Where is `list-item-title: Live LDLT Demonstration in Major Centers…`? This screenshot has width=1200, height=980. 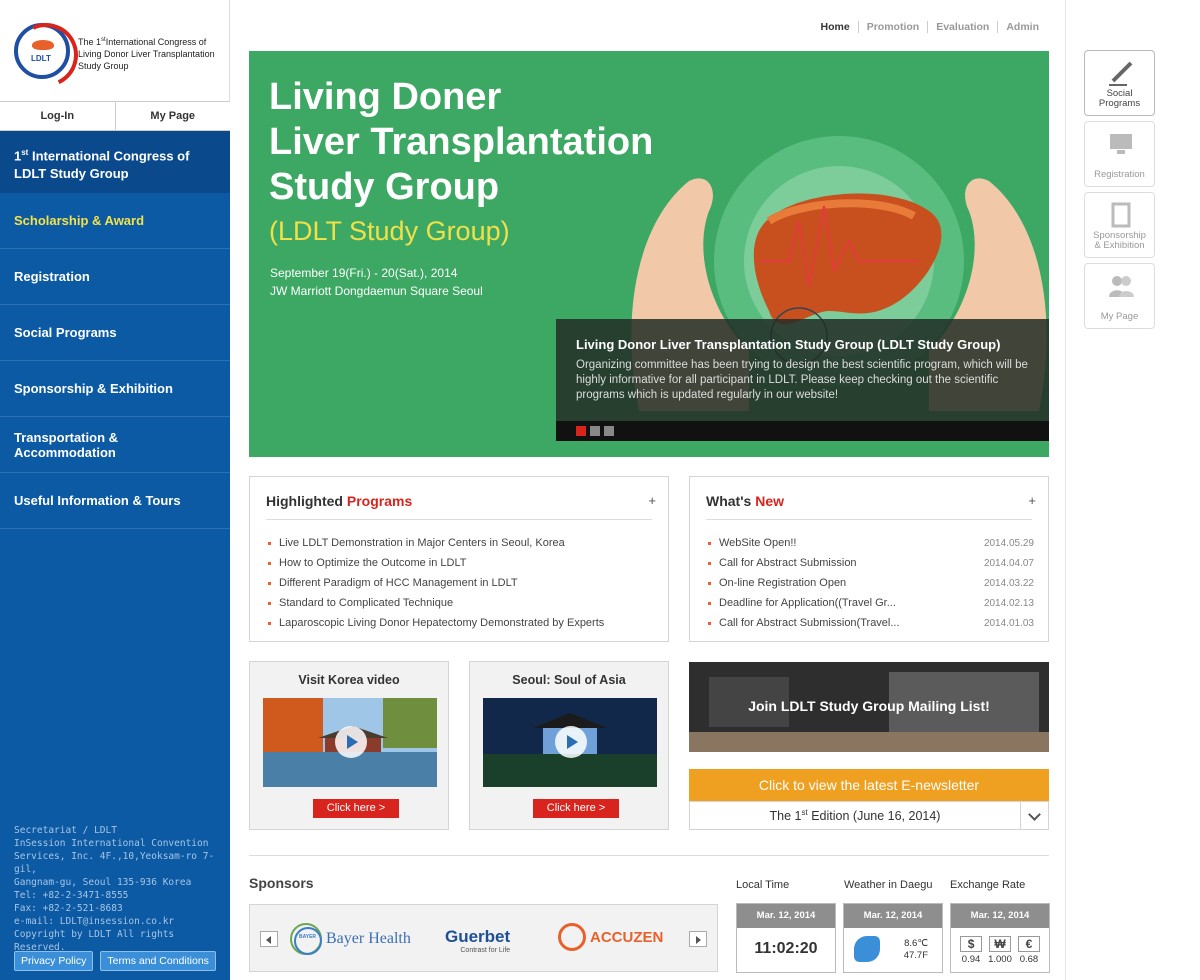 list-item-title: Live LDLT Demonstration in Major Centers… is located at coordinates (422, 543).